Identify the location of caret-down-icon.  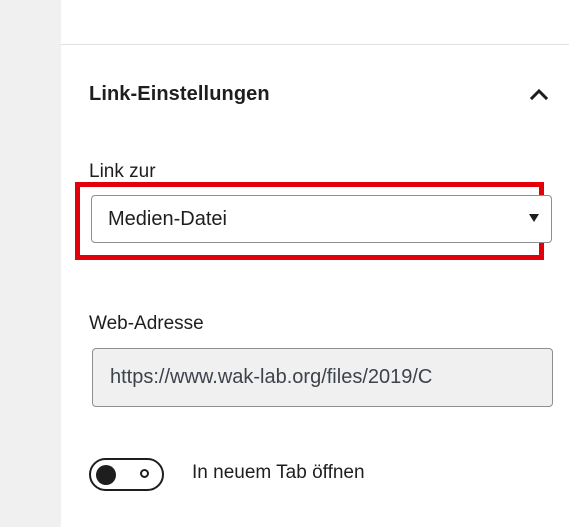
(534, 218).